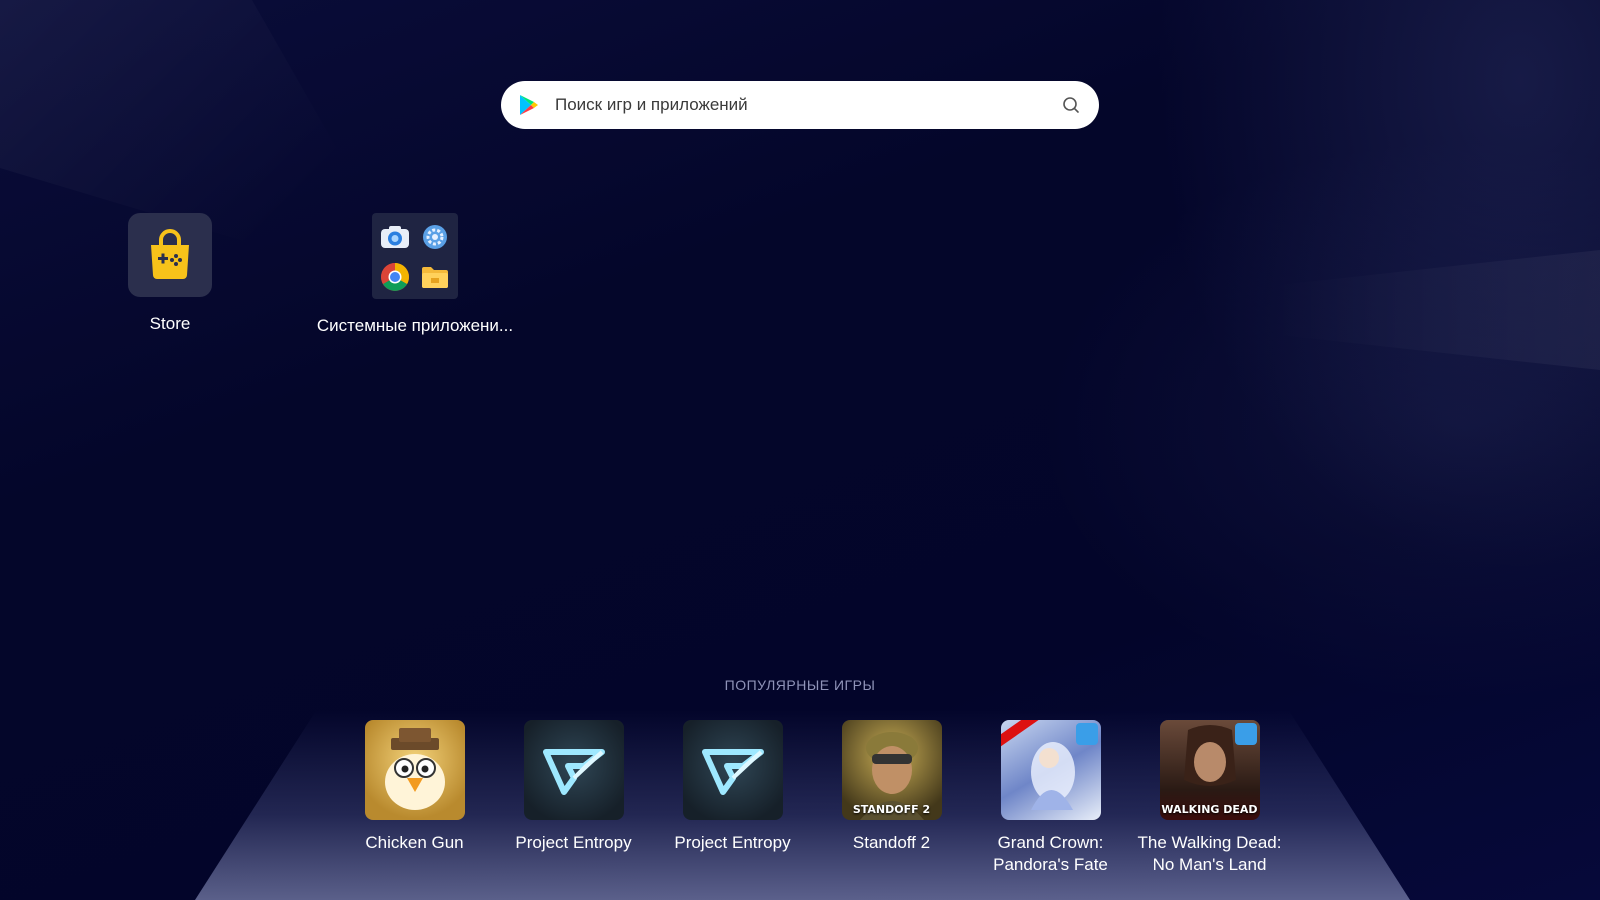 This screenshot has height=900, width=1600. I want to click on system-apps-tile, so click(415, 256).